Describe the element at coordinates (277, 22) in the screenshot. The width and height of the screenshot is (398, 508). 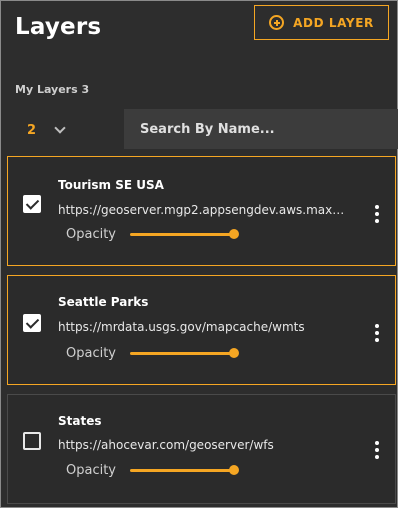
I see `plus-circle-icon` at that location.